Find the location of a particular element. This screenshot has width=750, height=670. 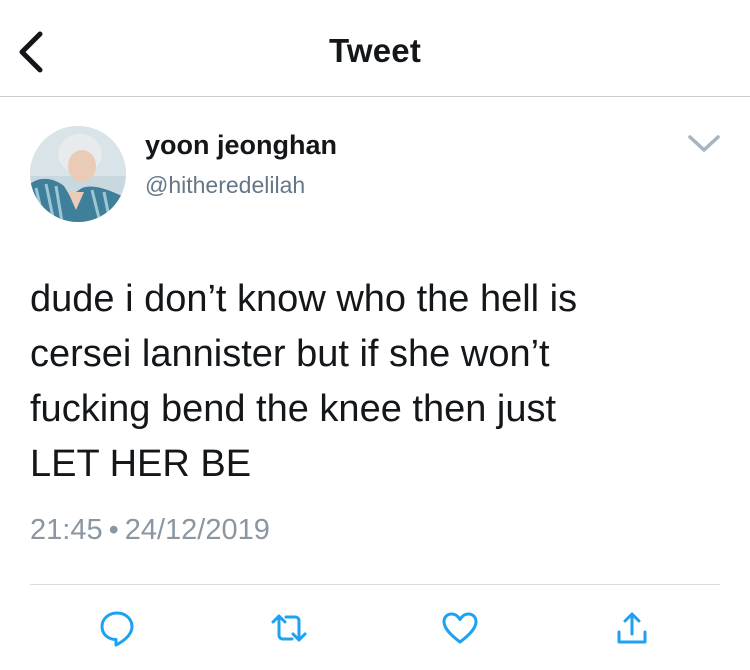

heart-icon is located at coordinates (460, 628).